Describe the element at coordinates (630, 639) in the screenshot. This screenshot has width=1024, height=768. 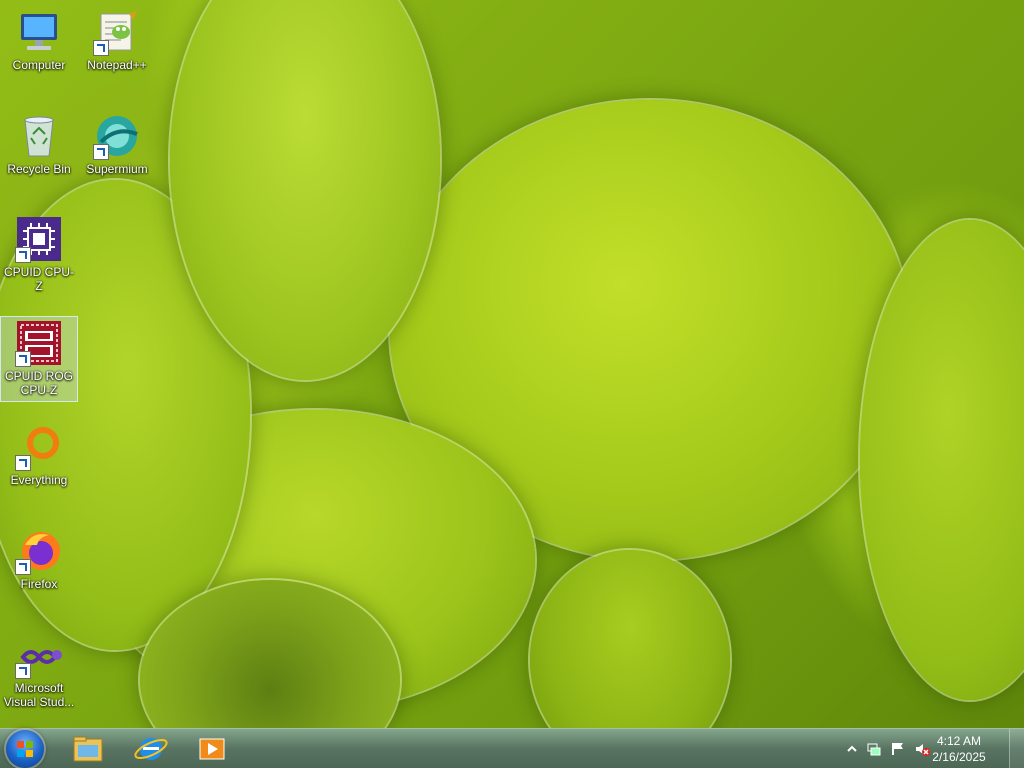
I see `wallpaper-leaf` at that location.